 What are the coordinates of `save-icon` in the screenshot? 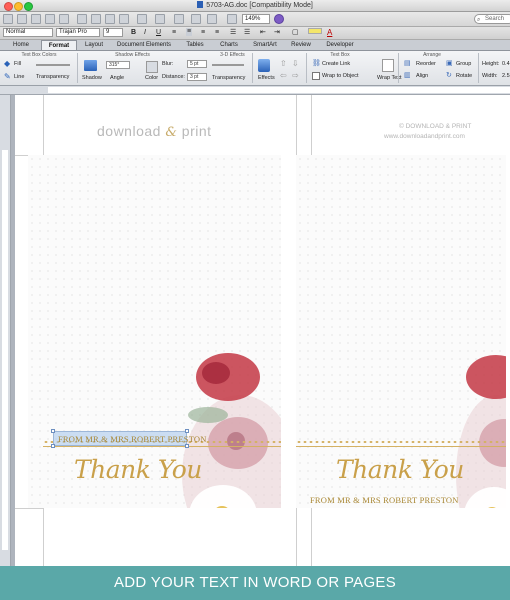 It's located at (50, 19).